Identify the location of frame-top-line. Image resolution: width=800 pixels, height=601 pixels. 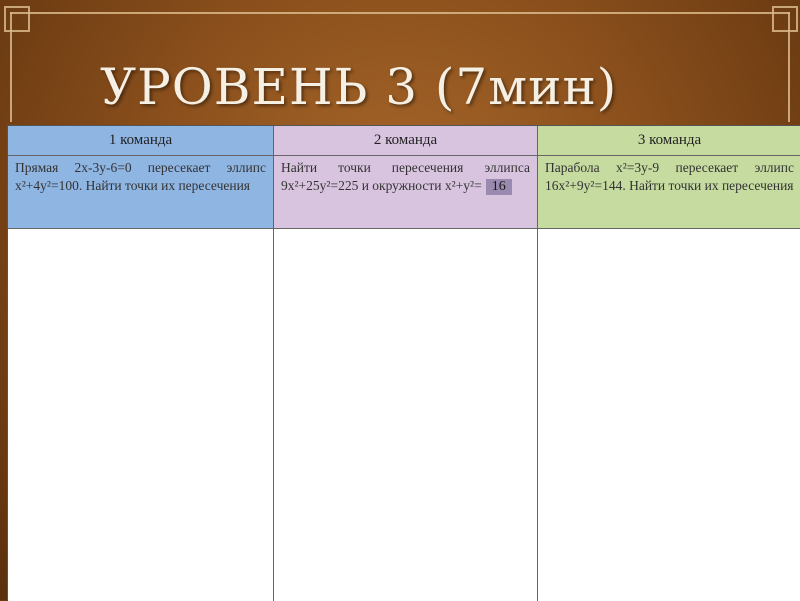
(400, 13).